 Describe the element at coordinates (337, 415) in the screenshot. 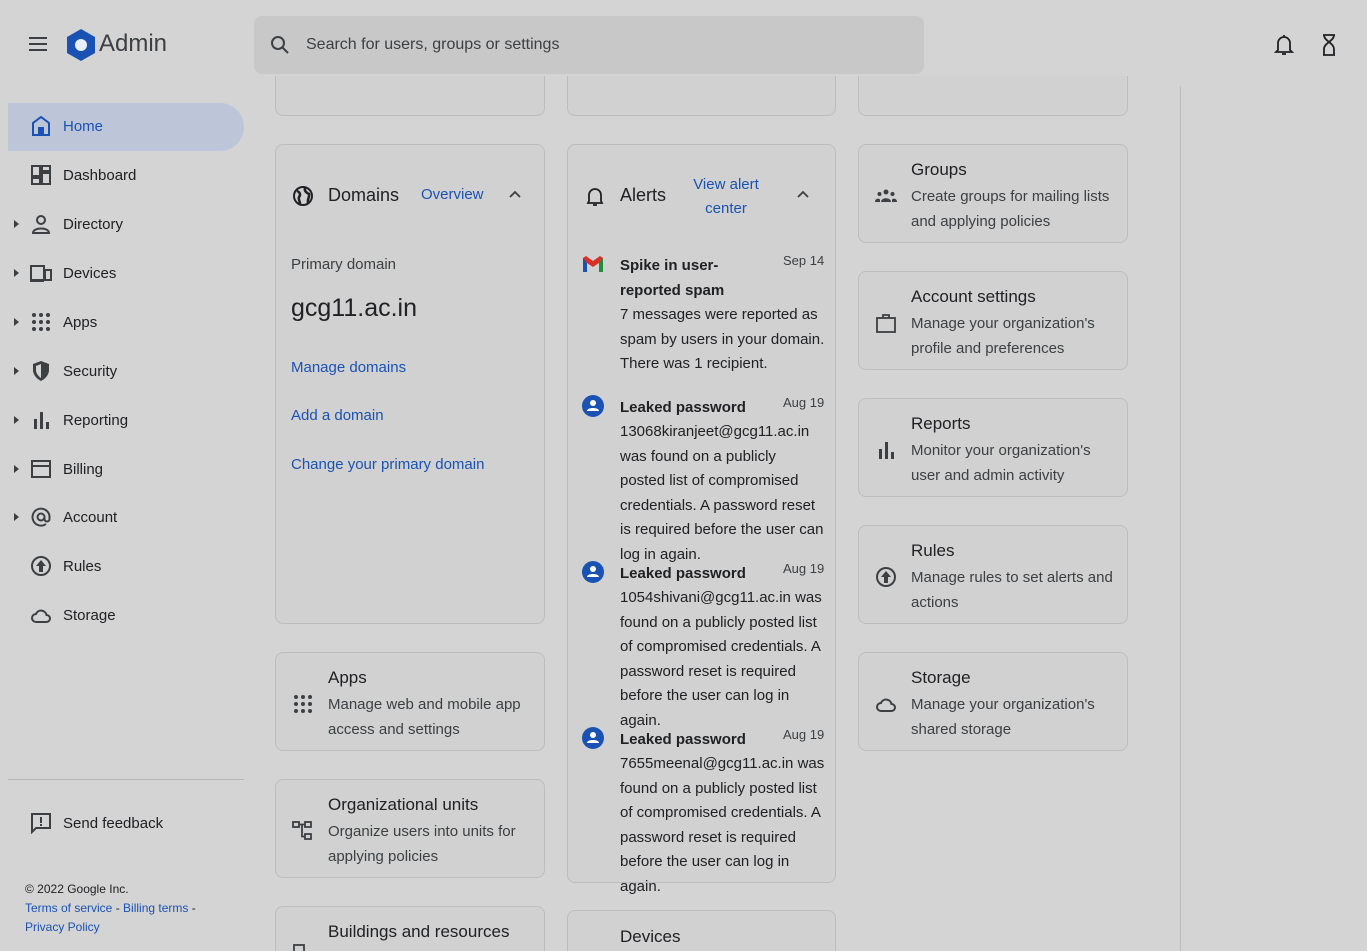

I see `add-domain-link: Add a domain` at that location.